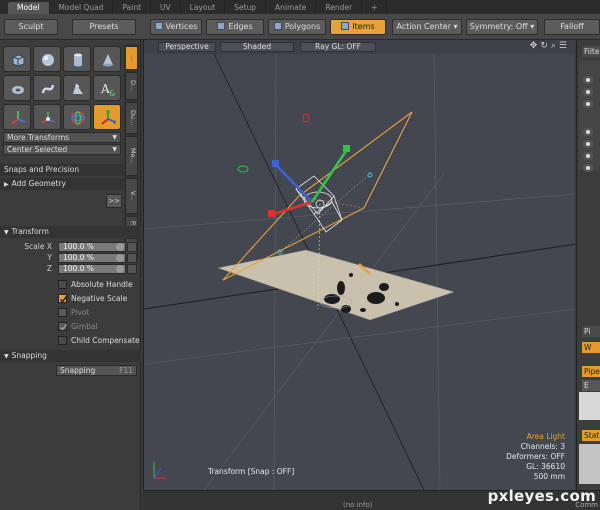 Image resolution: width=600 pixels, height=510 pixels. I want to click on child-compensate-label: Child Compensate, so click(105, 340).